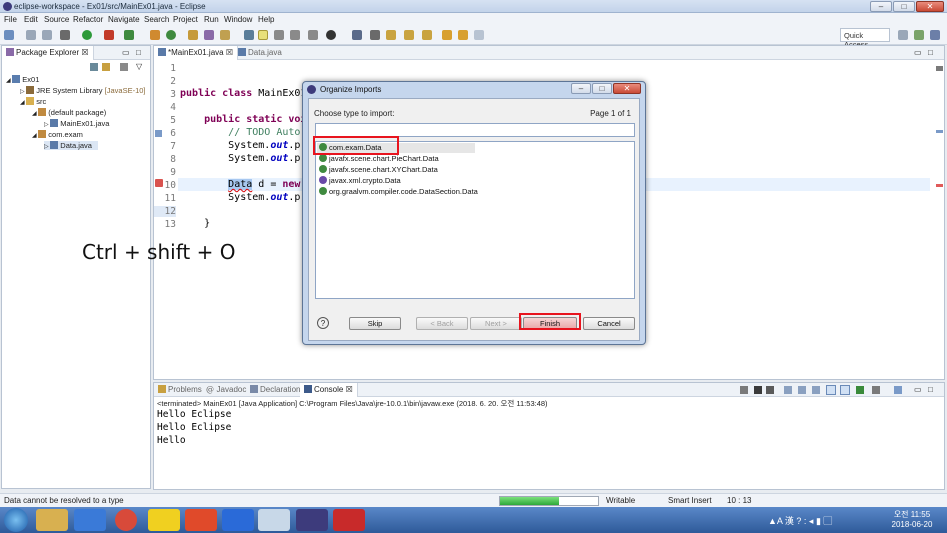 This screenshot has width=947, height=533. What do you see at coordinates (860, 390) in the screenshot?
I see `pin-console-icon` at bounding box center [860, 390].